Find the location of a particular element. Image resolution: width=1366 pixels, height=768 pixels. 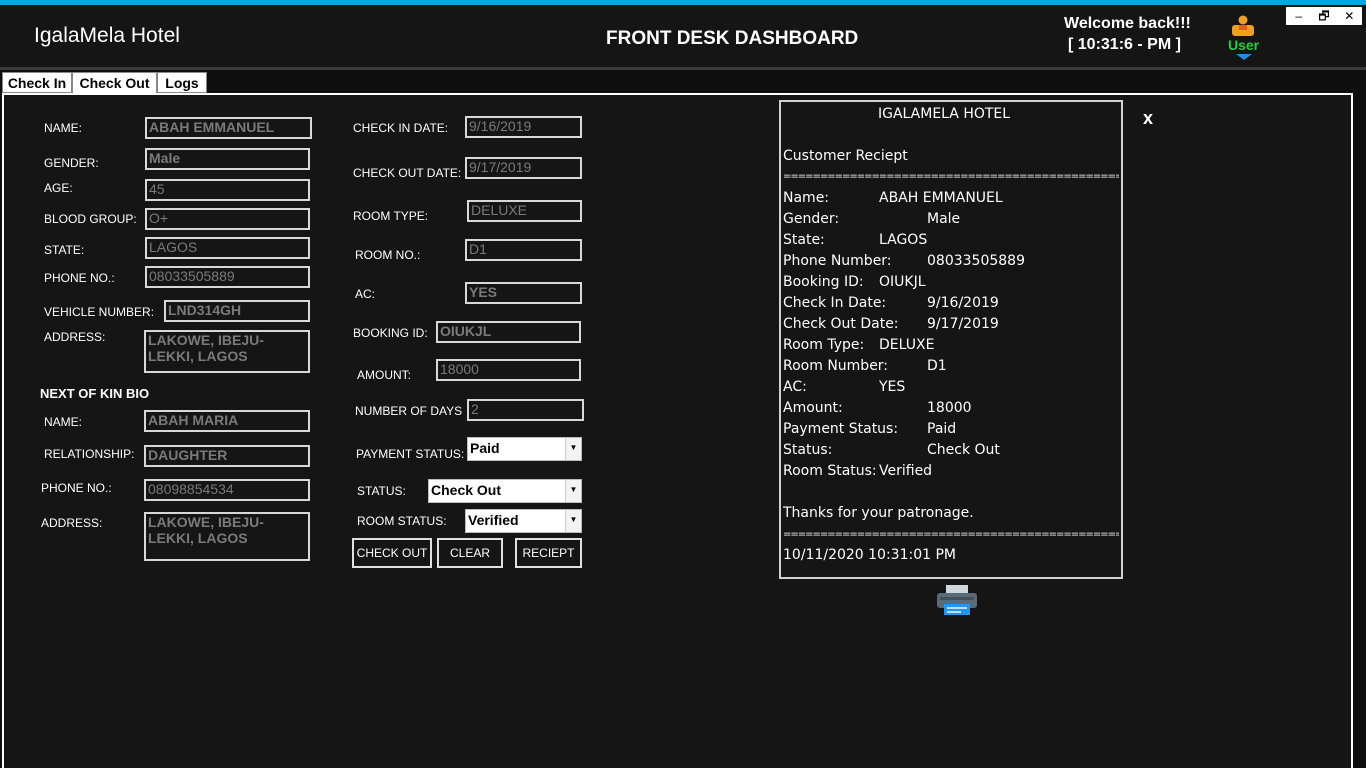

kin-name-field: ABAH MARIA is located at coordinates (227, 421).